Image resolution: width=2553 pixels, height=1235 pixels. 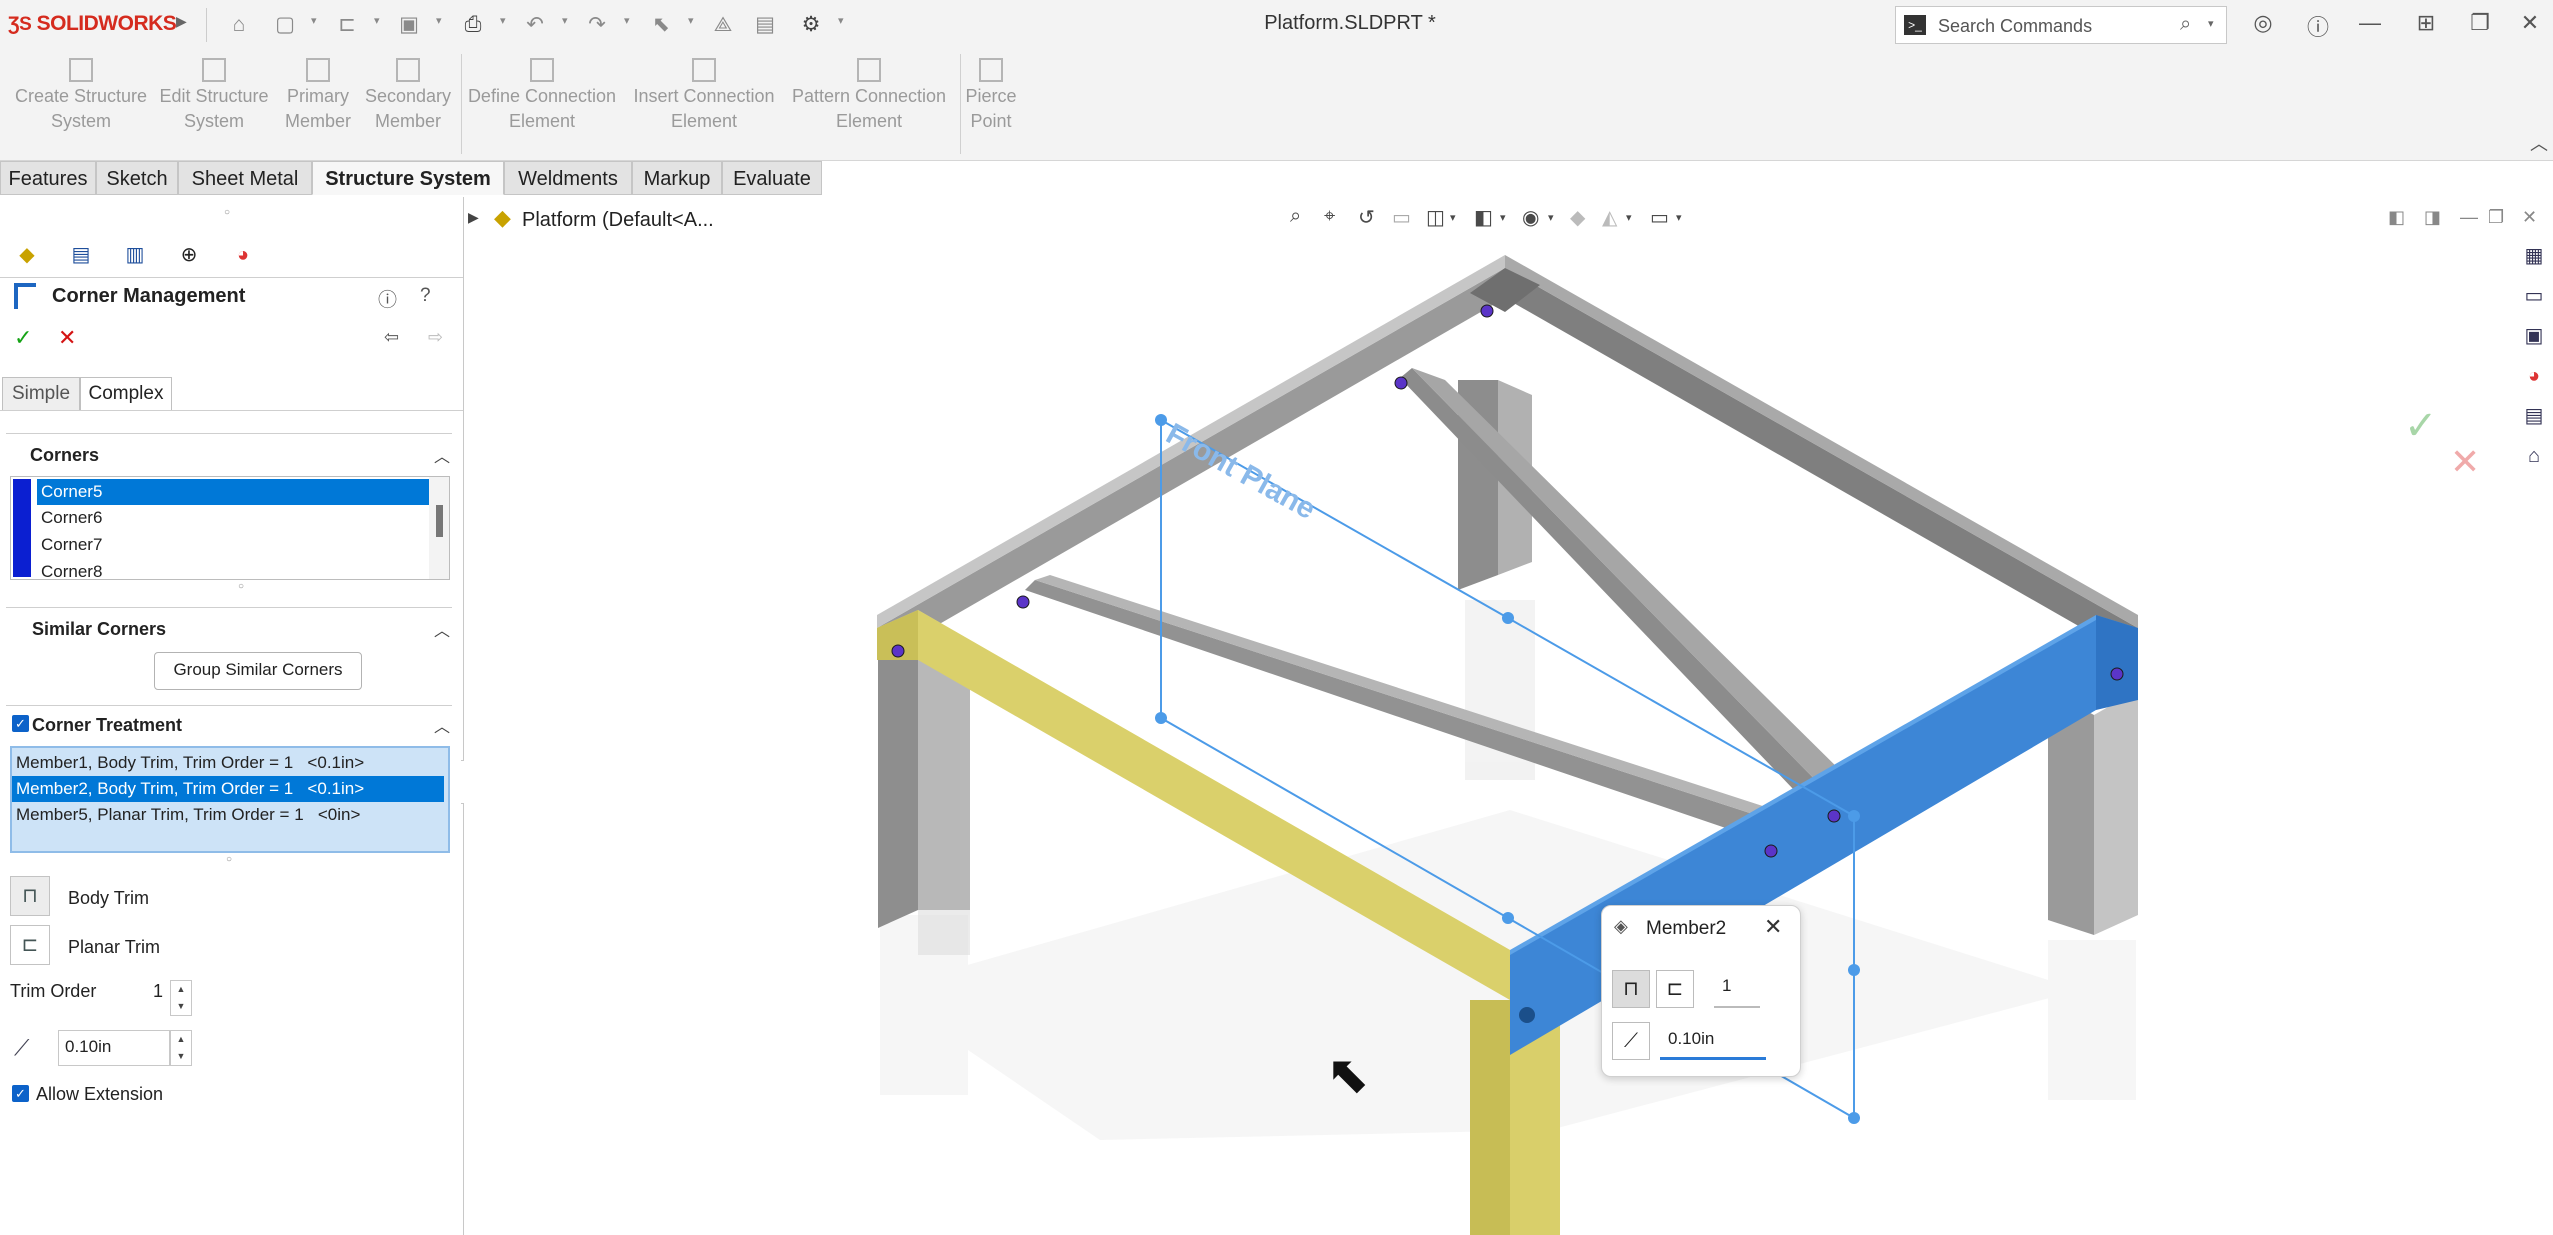 I want to click on pattern-connection-element-button: Pattern Connection Element, so click(x=869, y=96).